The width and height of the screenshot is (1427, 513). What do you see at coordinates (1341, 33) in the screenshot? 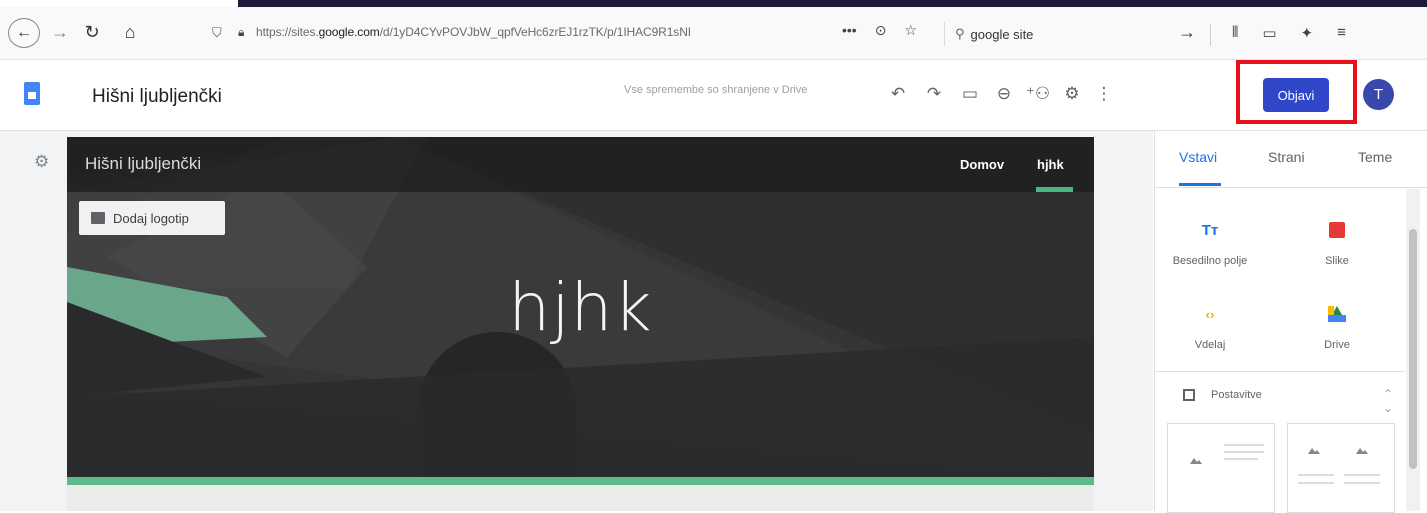
I see `menu-icon: ≡` at bounding box center [1341, 33].